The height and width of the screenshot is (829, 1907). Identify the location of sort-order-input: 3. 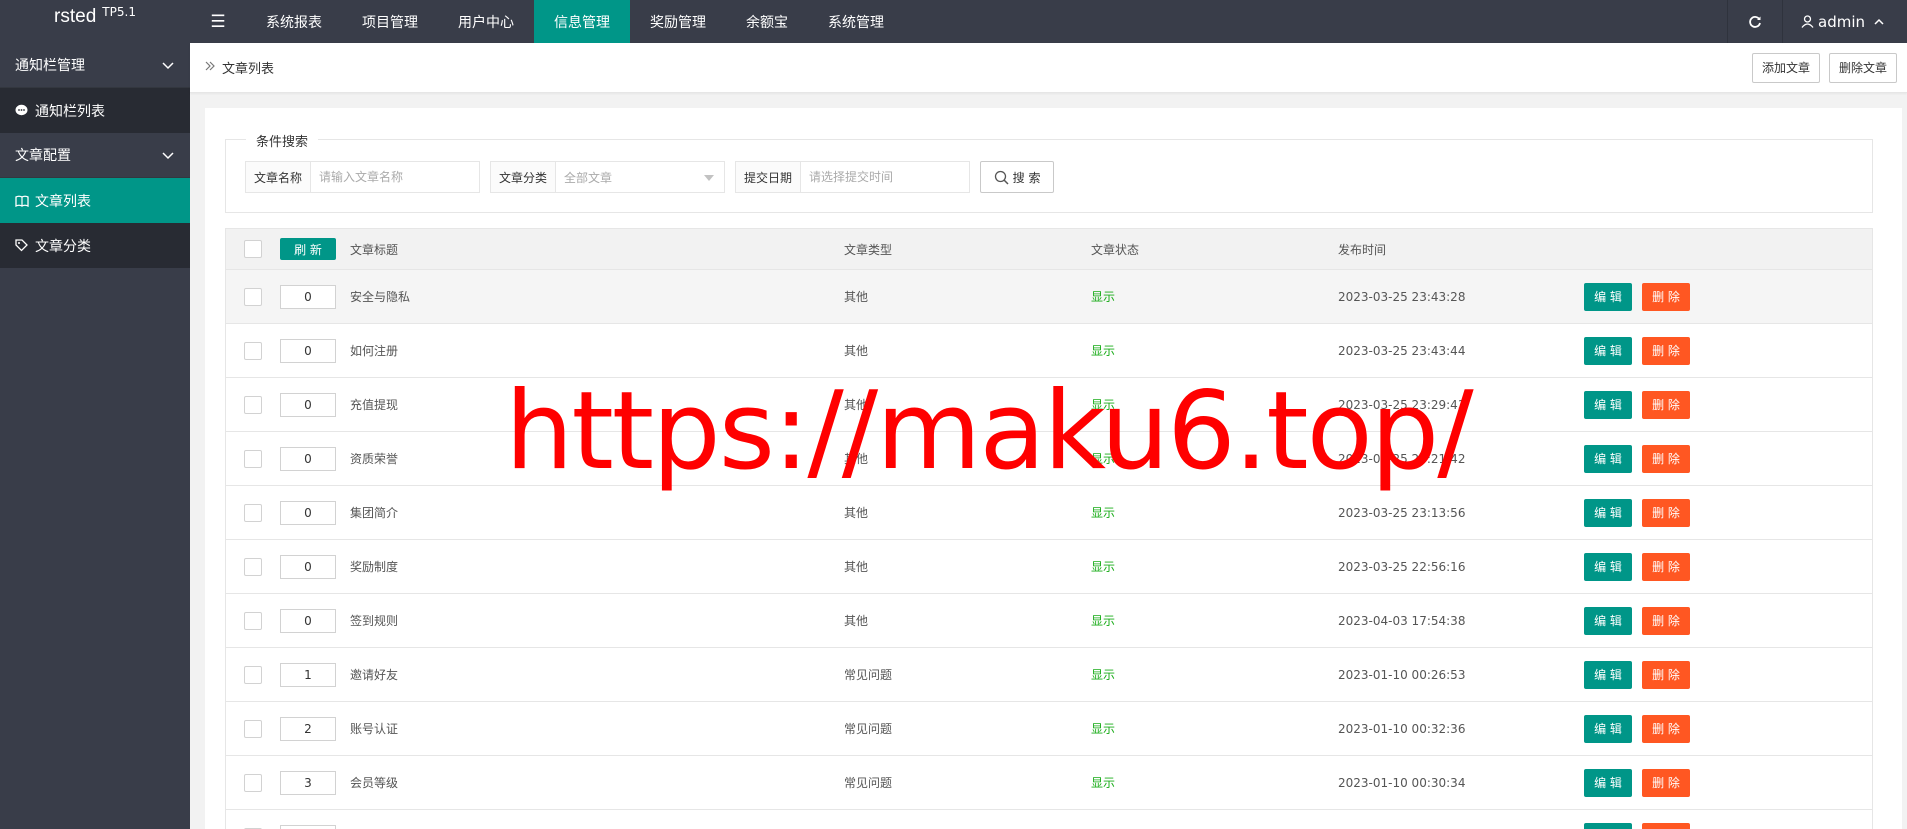
(308, 782).